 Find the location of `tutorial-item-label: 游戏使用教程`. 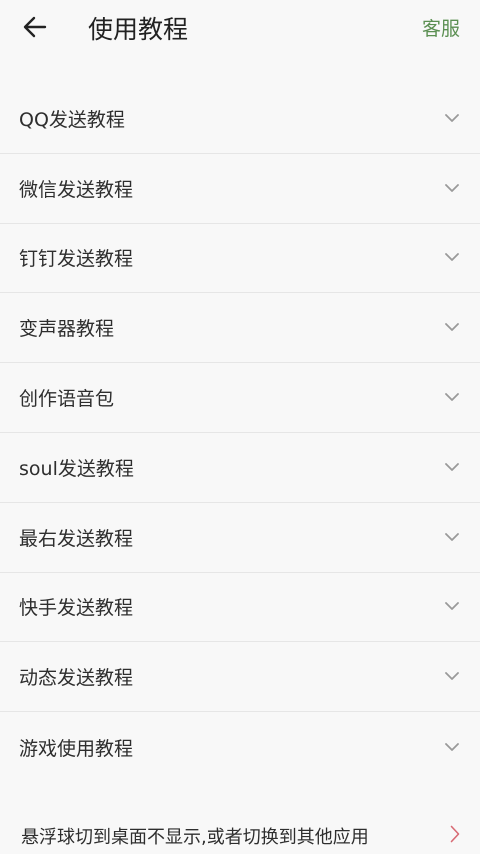

tutorial-item-label: 游戏使用教程 is located at coordinates (76, 748).